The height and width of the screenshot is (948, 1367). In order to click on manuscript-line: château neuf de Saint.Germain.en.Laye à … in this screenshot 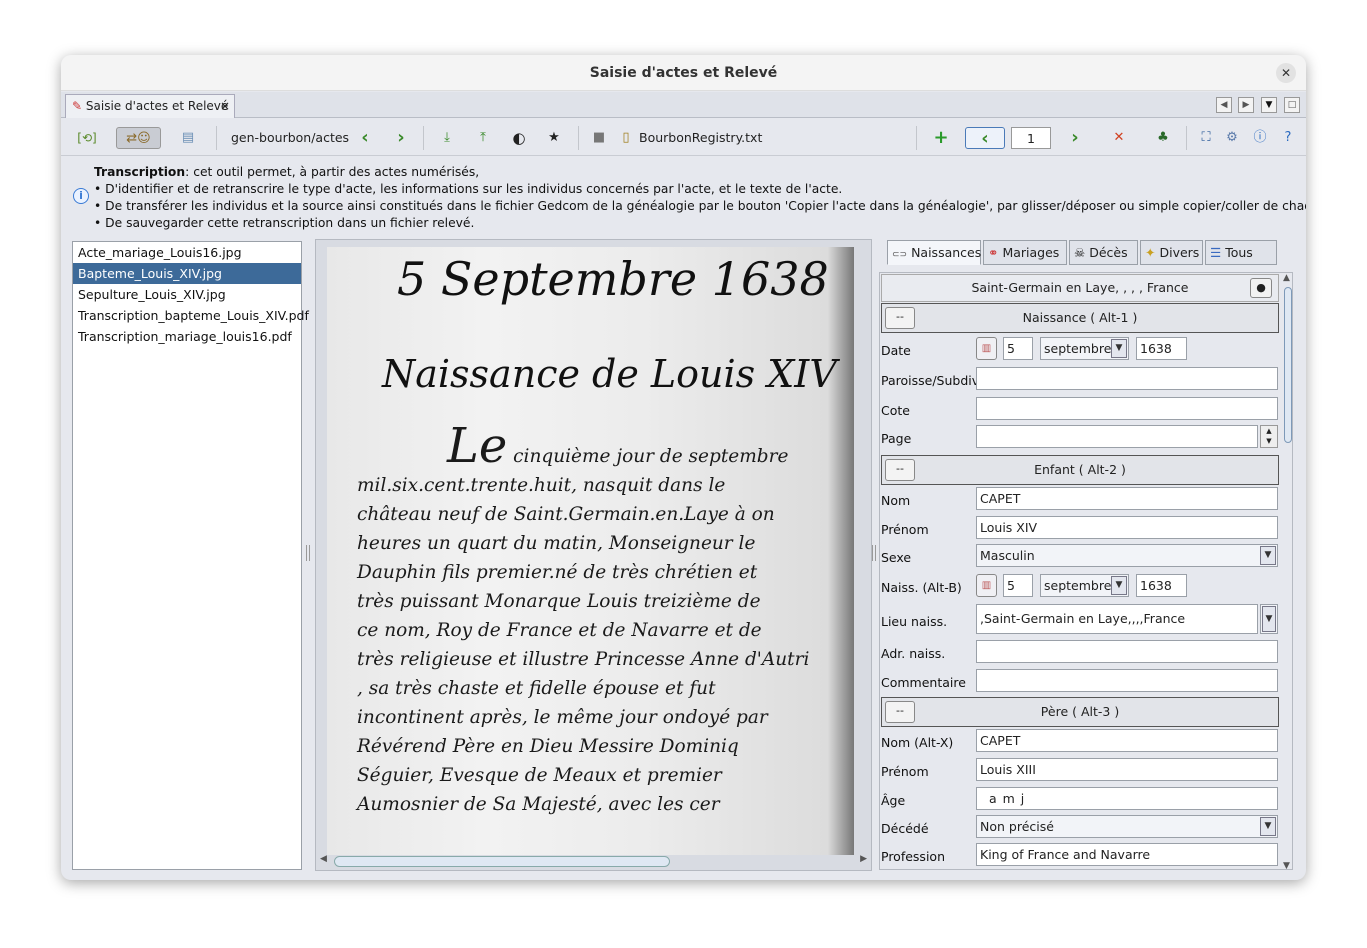, I will do `click(566, 514)`.